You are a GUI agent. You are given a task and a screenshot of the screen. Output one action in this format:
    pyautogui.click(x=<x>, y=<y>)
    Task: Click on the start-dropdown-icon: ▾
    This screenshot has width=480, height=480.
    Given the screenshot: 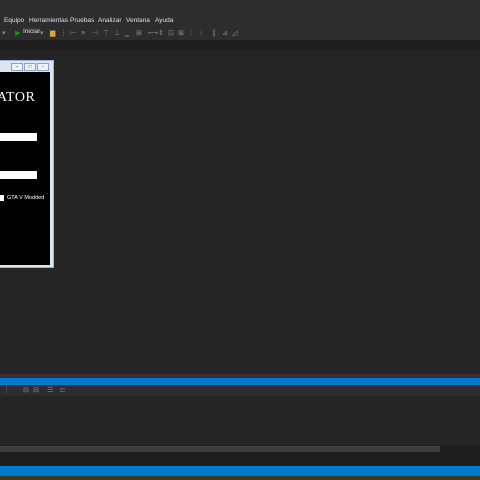 What is the action you would take?
    pyautogui.click(x=42, y=33)
    